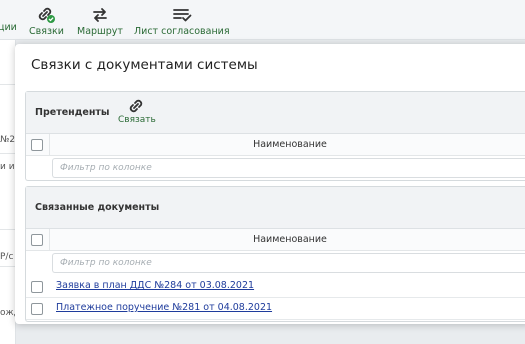 Image resolution: width=525 pixels, height=344 pixels. Describe the element at coordinates (100, 31) in the screenshot. I see `route-label: Маршрут` at that location.